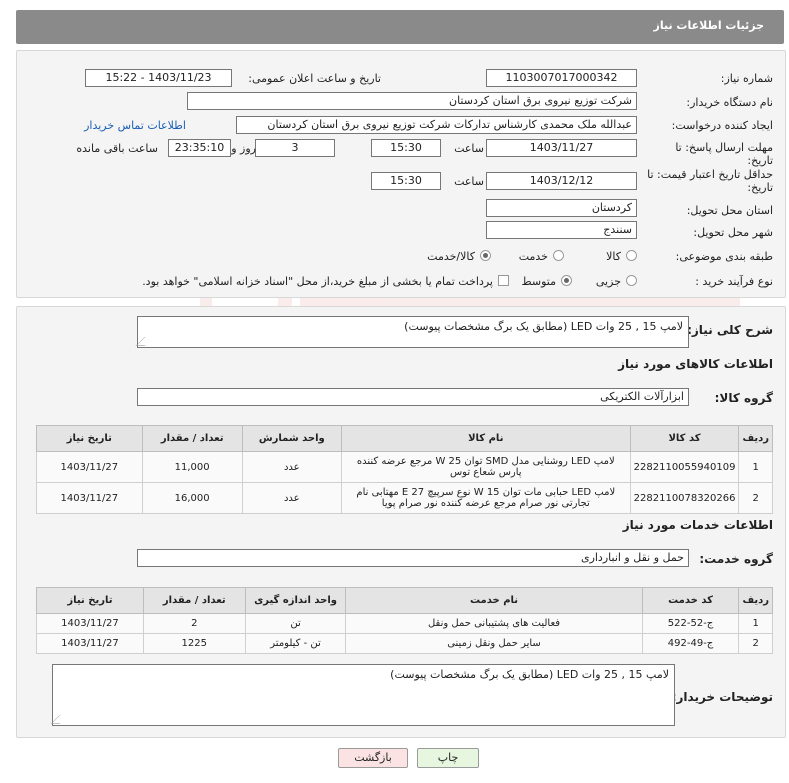 This screenshot has width=789, height=783. I want to click on goods-col-name: نام کالا, so click(485, 438).